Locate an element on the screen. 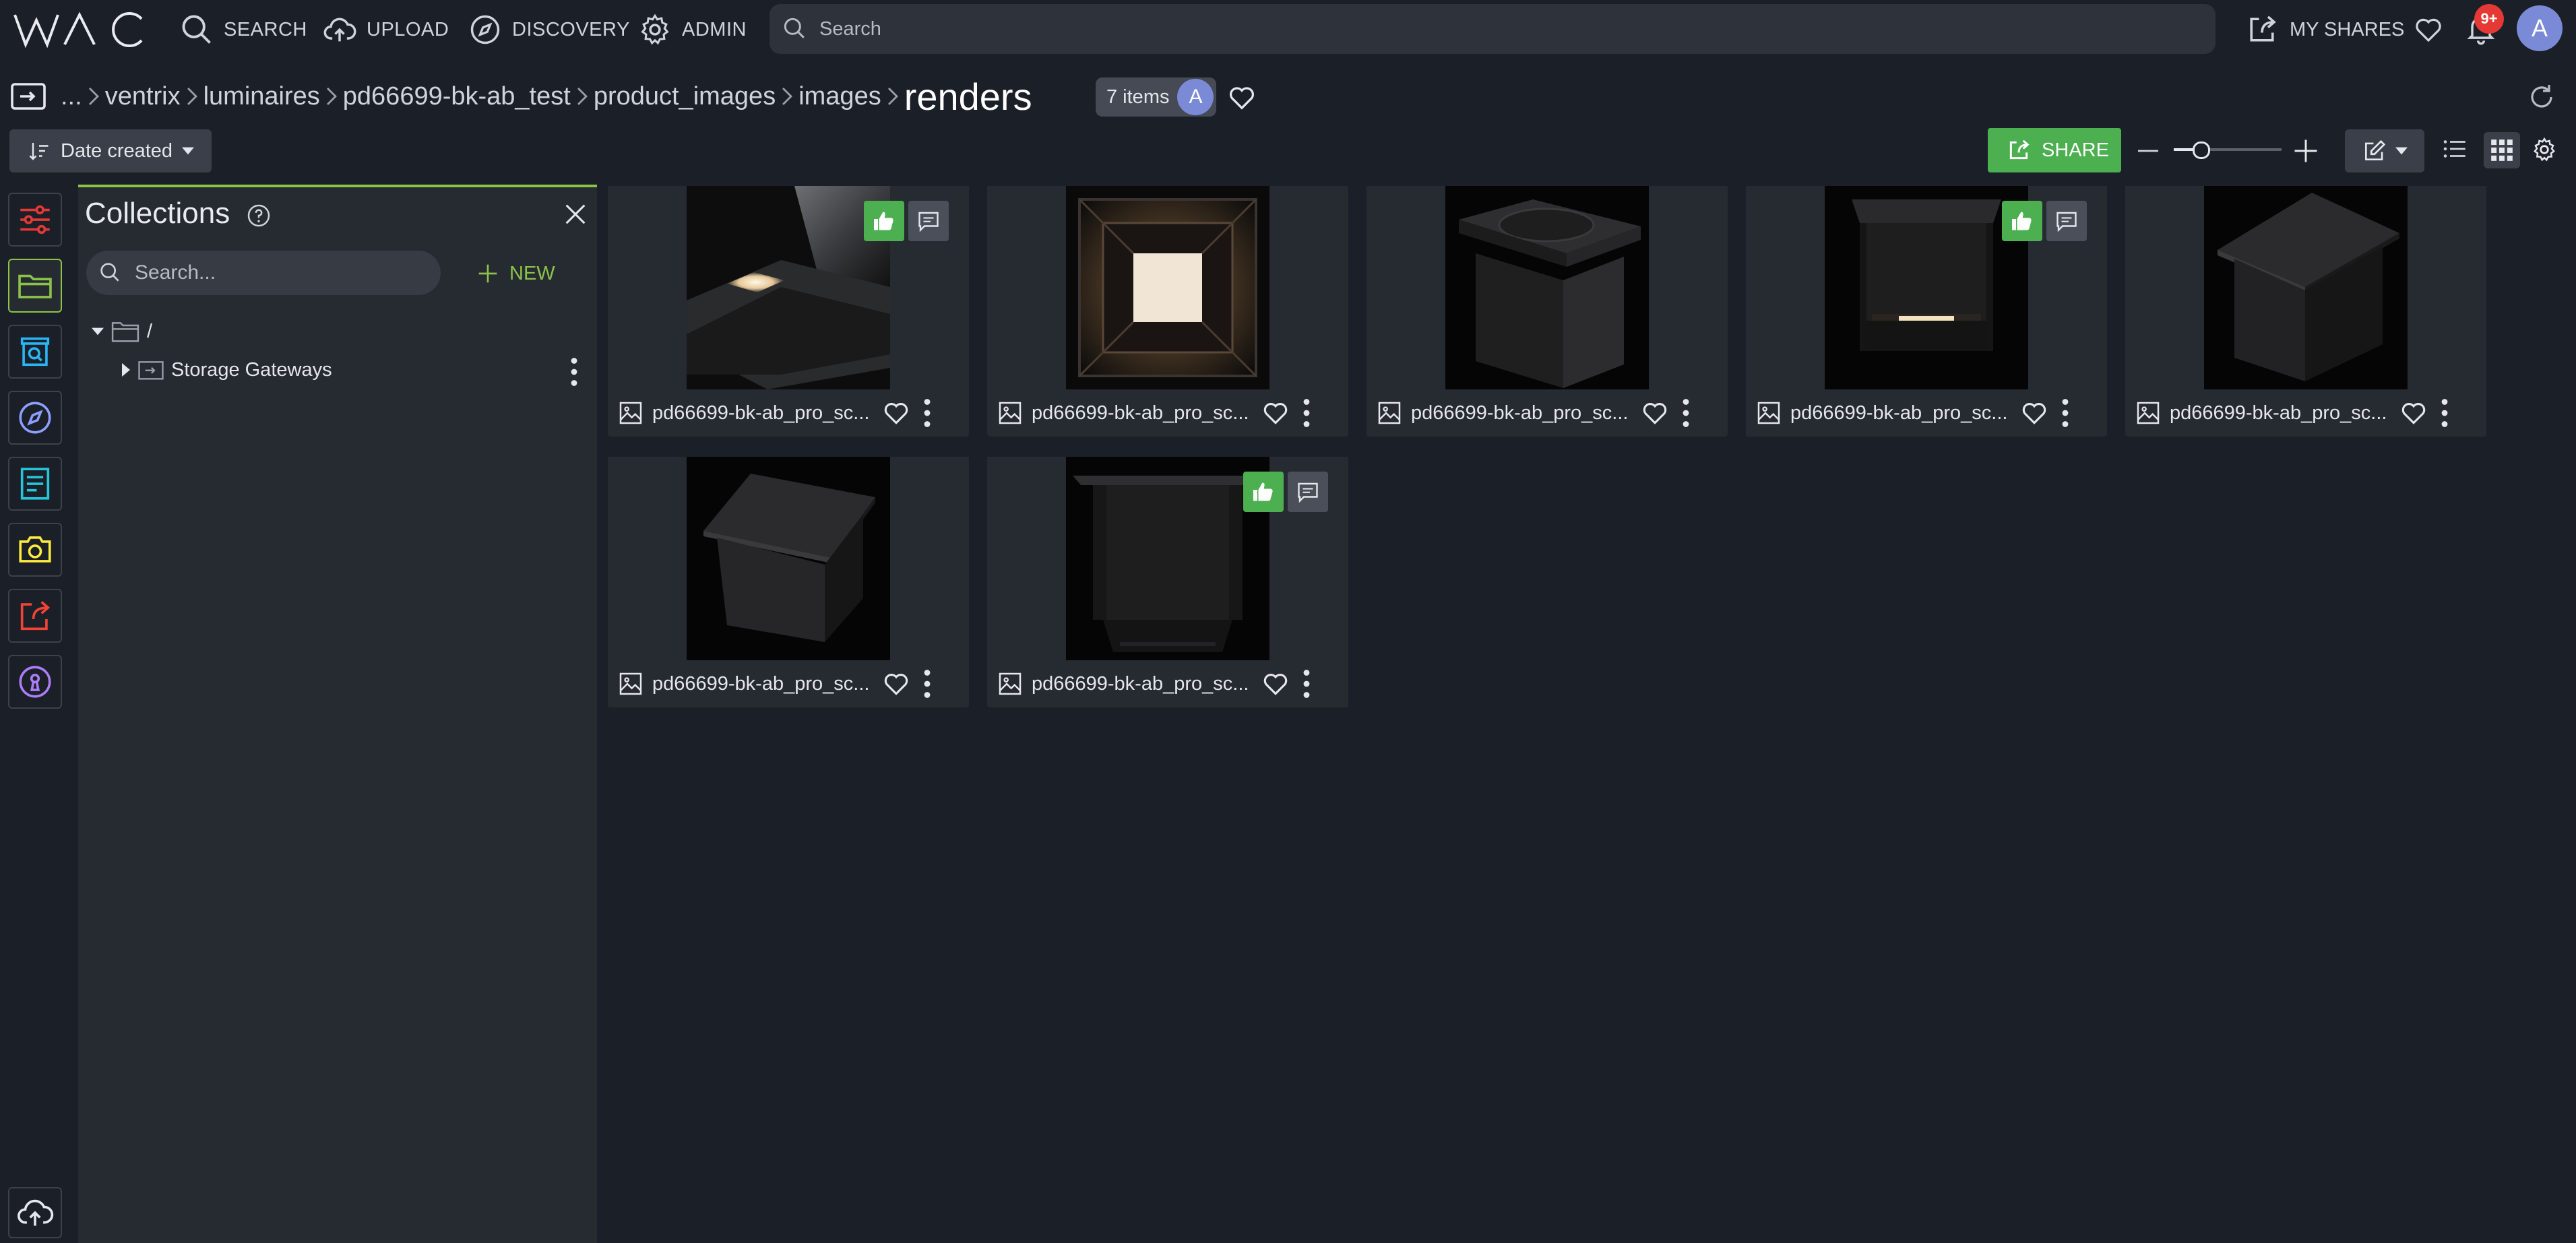  sort-icon is located at coordinates (39, 151).